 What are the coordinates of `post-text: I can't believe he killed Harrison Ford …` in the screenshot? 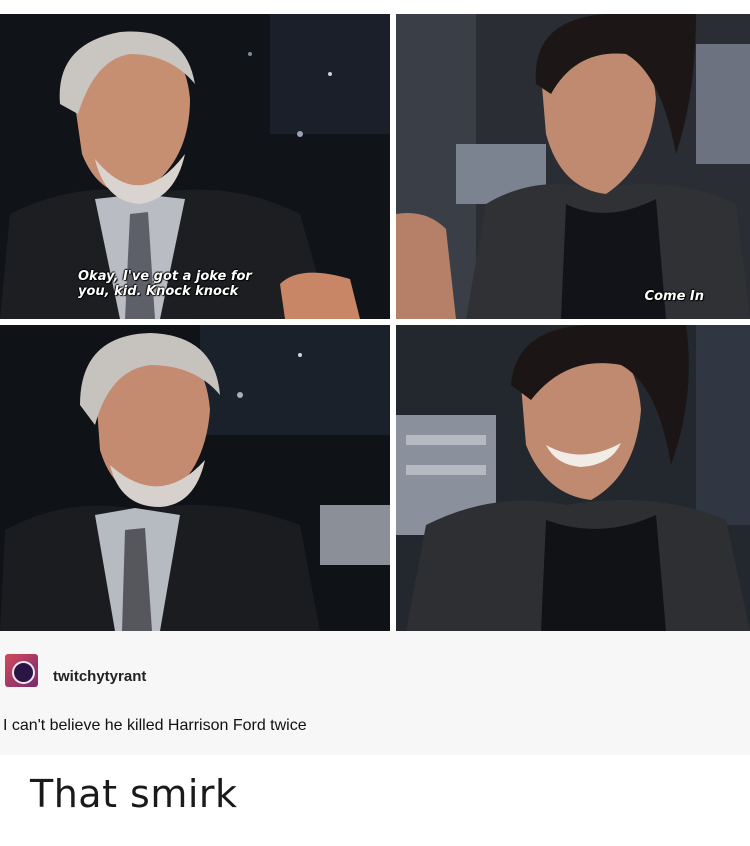 It's located at (155, 725).